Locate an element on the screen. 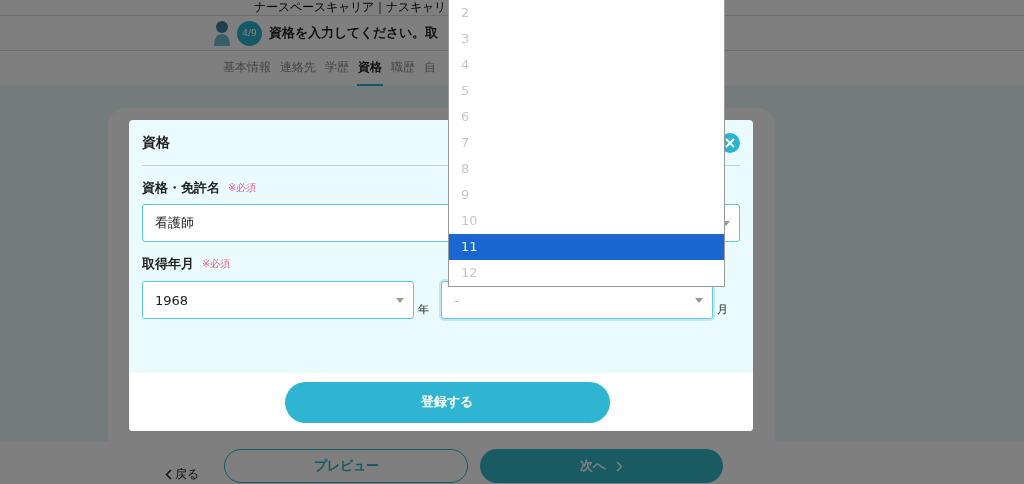 The width and height of the screenshot is (1024, 484). page-title: 資格を入力してください。取 is located at coordinates (353, 33).